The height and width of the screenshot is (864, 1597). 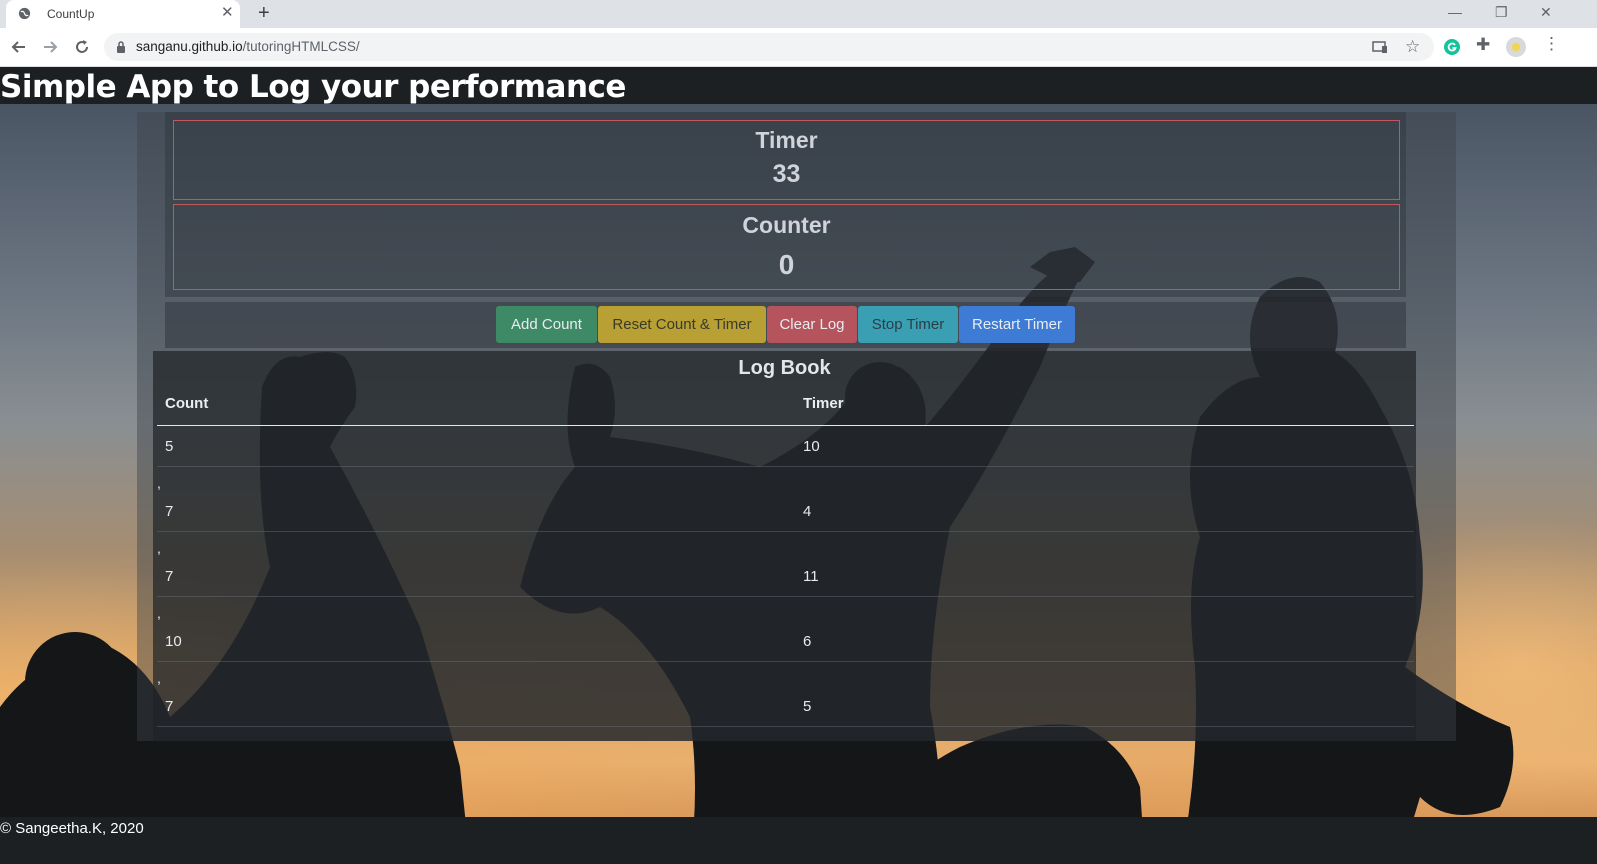 I want to click on url-path: /tutoringHTMLCSS/, so click(x=301, y=46).